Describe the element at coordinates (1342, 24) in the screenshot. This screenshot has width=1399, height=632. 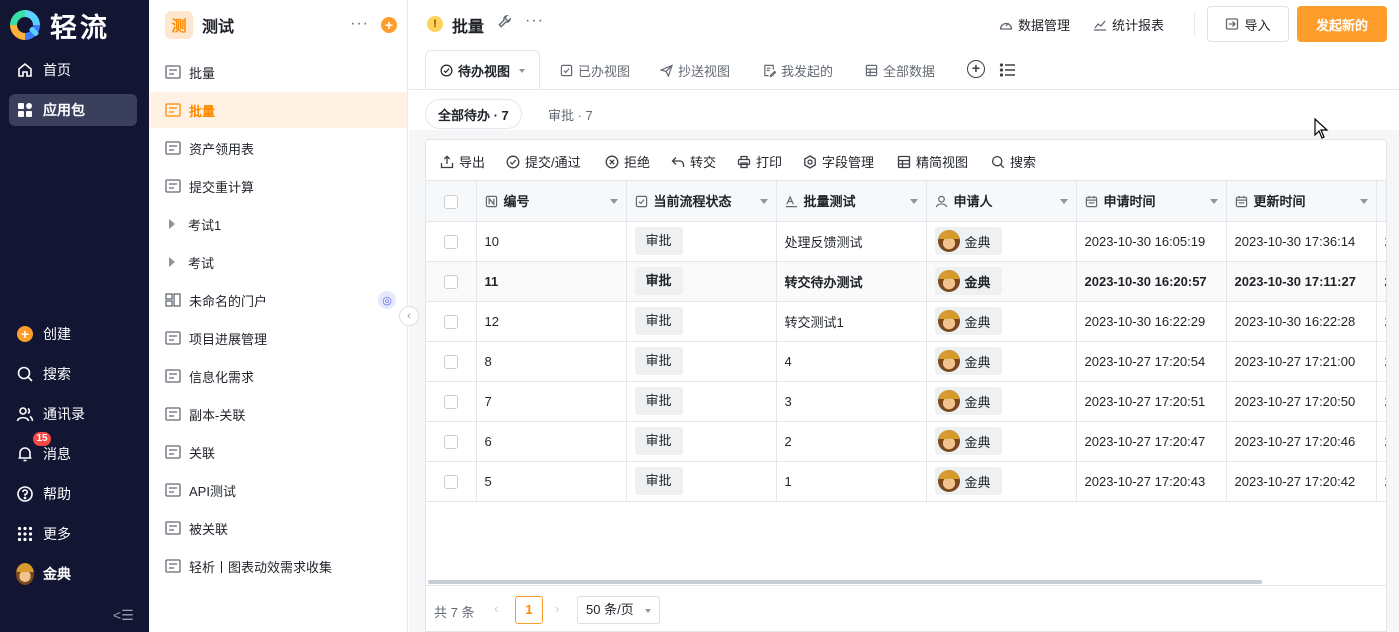
I see `new-submission-button: 发起新的` at that location.